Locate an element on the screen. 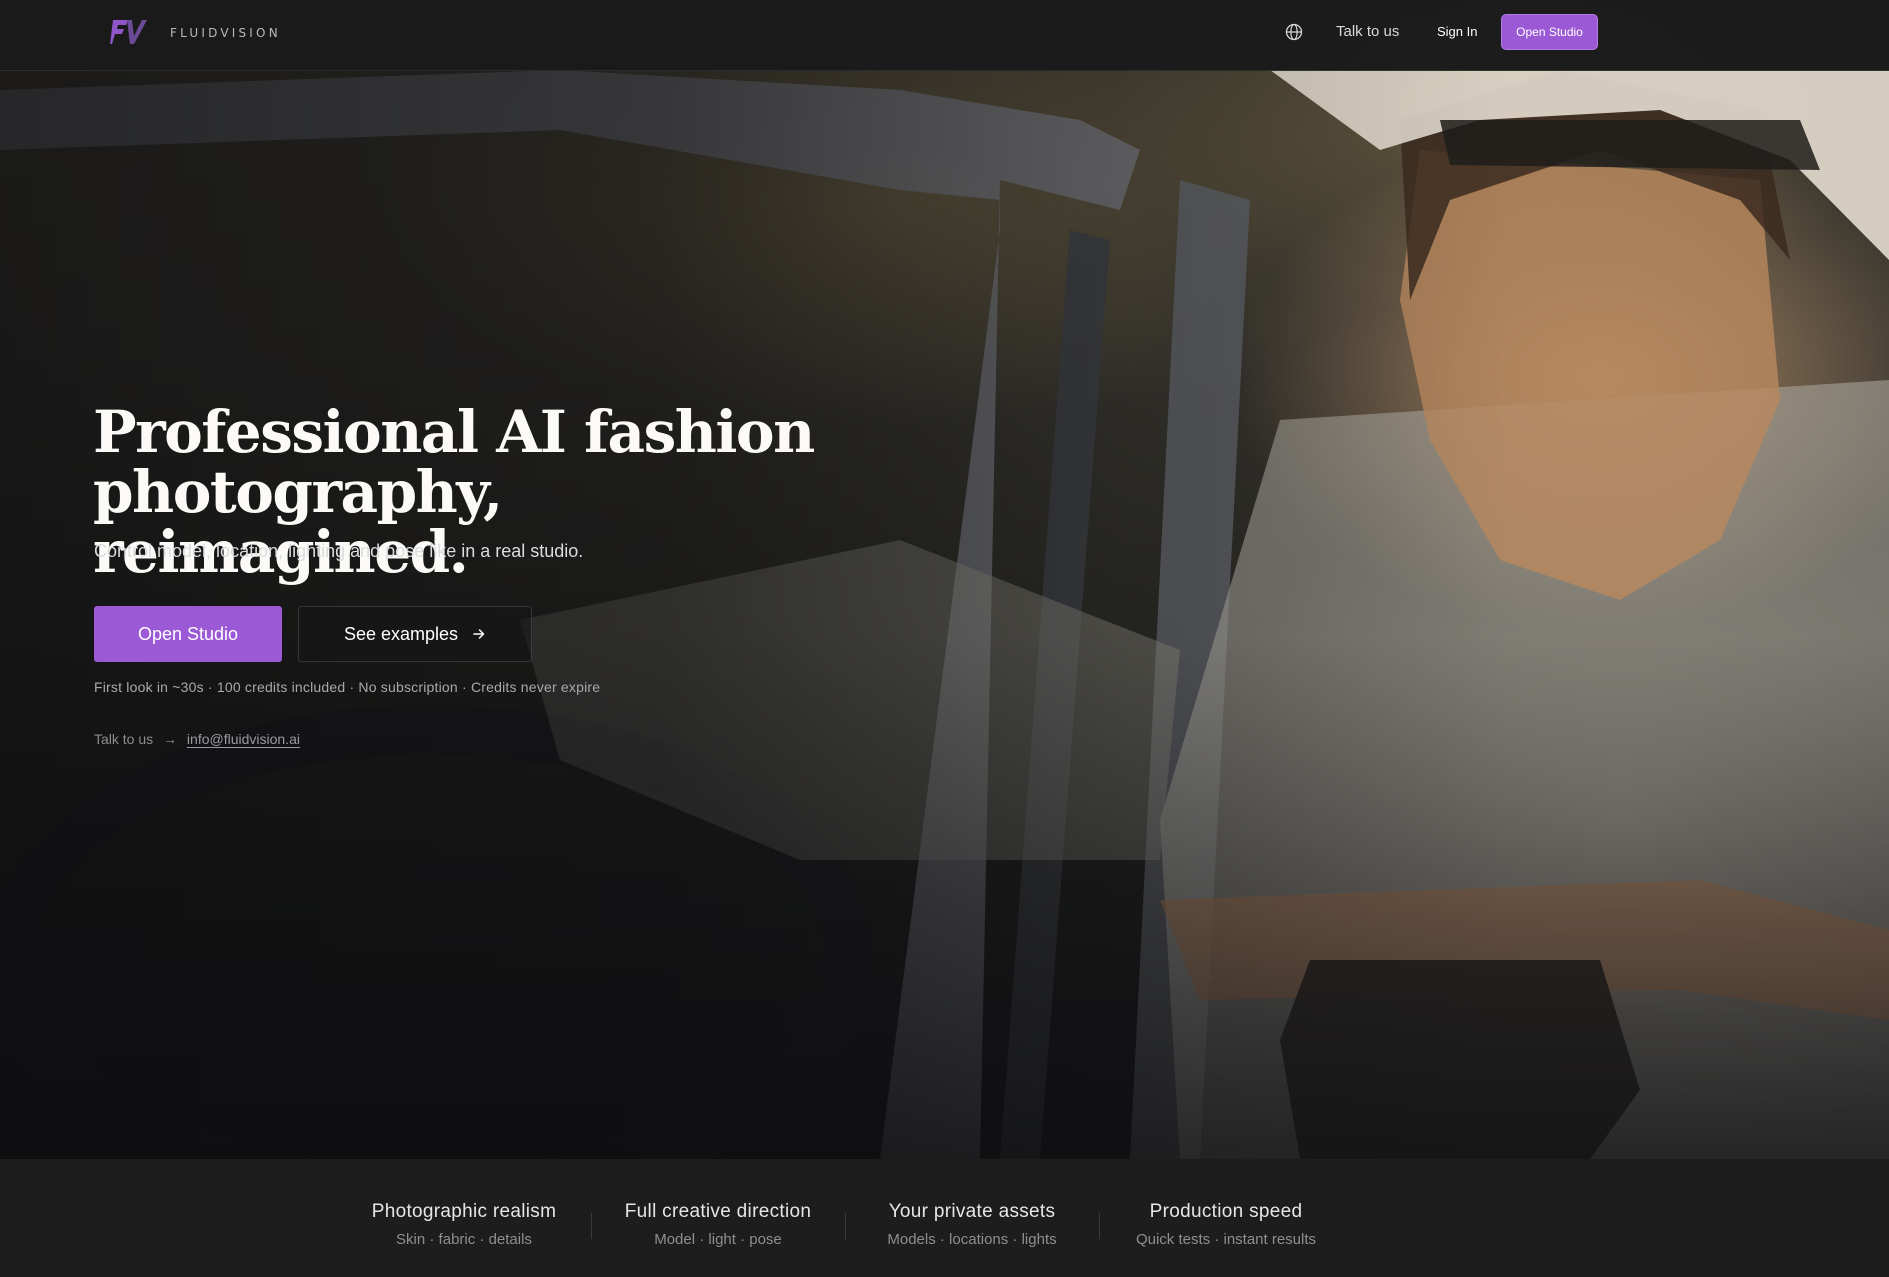  contact-email-link: info@fluidvision.ai is located at coordinates (243, 739).